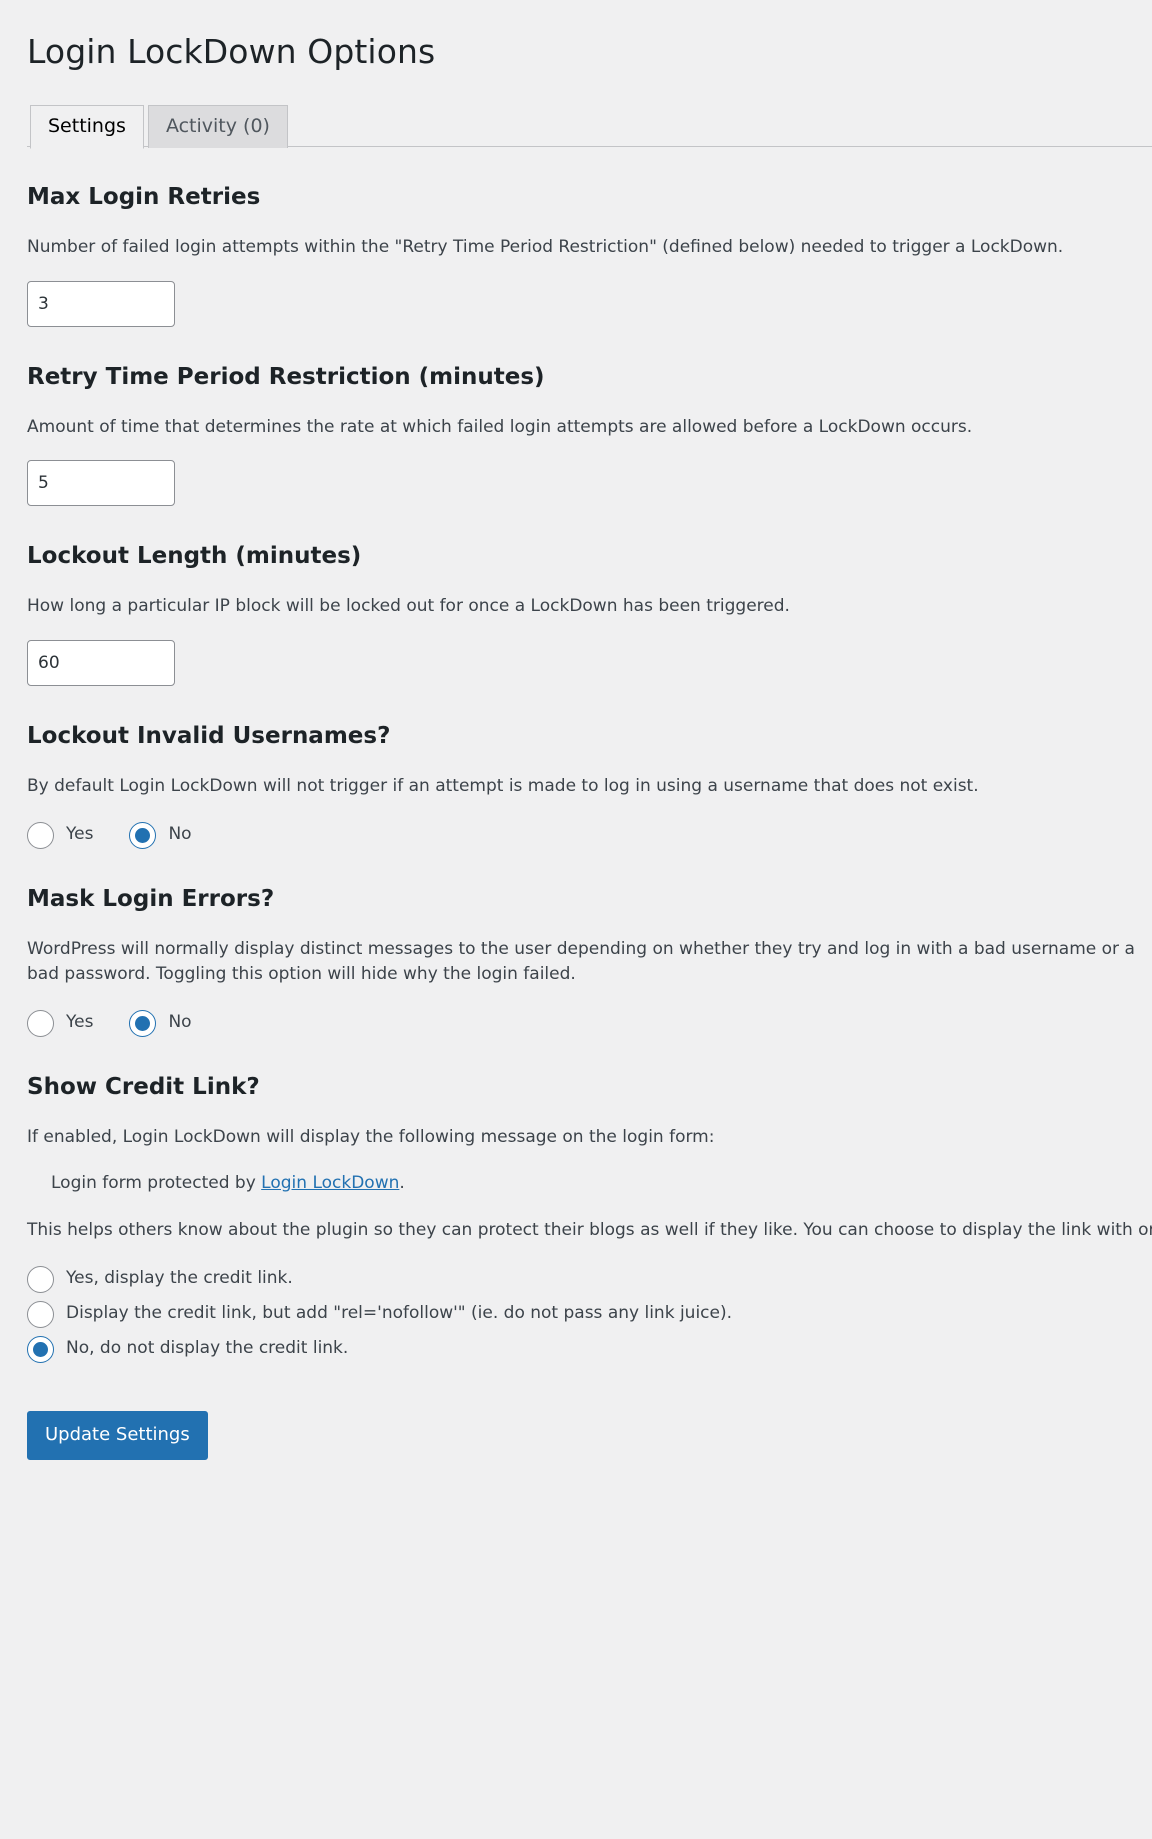 This screenshot has height=1839, width=1152. I want to click on lockout-invalid-usernames-radio-group: Yes No, so click(576, 835).